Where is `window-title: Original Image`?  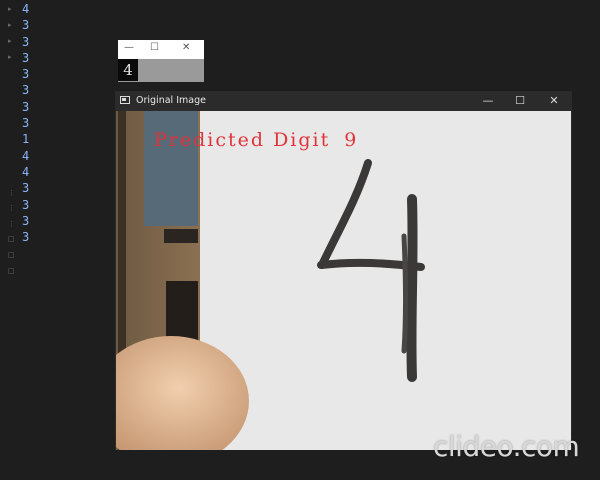 window-title: Original Image is located at coordinates (171, 100).